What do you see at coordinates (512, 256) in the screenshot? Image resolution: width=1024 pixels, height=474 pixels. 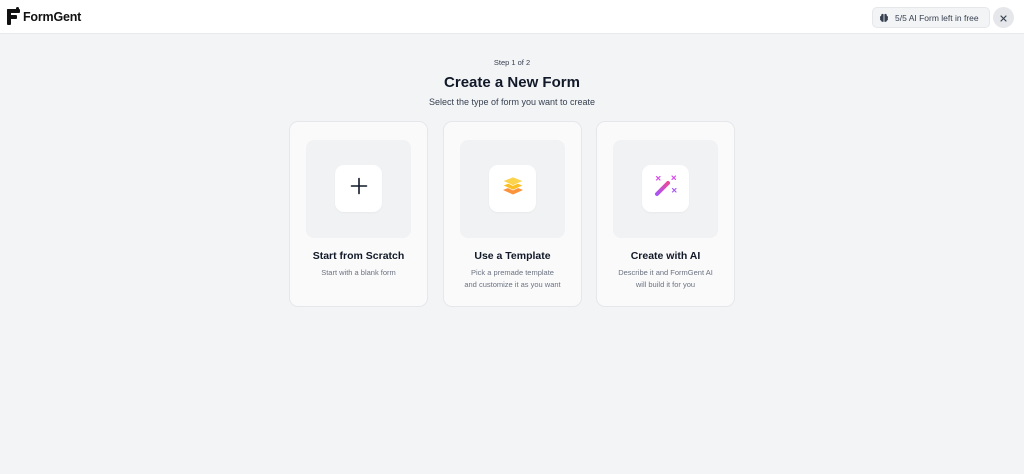 I see `card-title: Use a Template` at bounding box center [512, 256].